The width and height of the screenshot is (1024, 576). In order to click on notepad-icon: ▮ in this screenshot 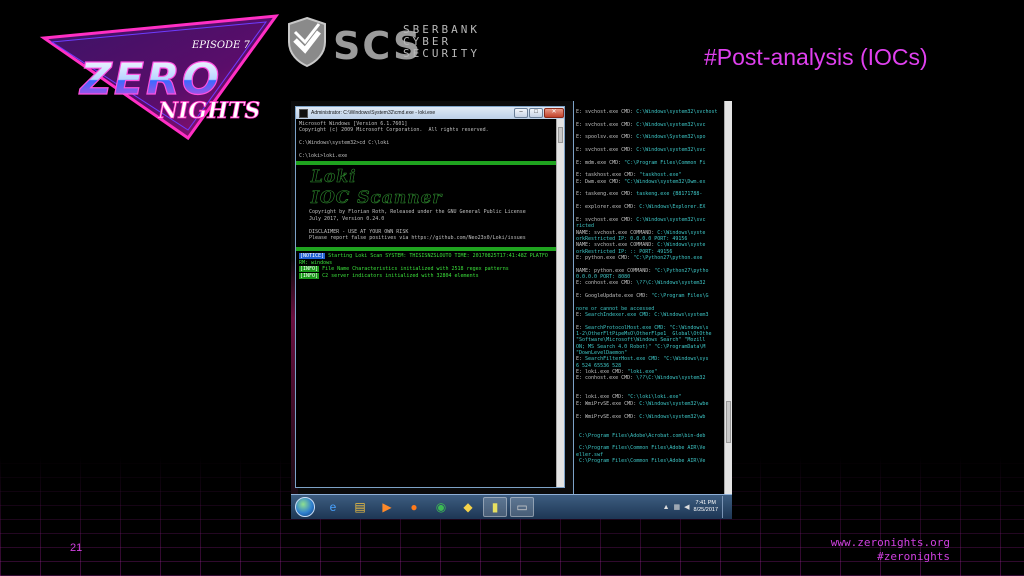, I will do `click(495, 507)`.